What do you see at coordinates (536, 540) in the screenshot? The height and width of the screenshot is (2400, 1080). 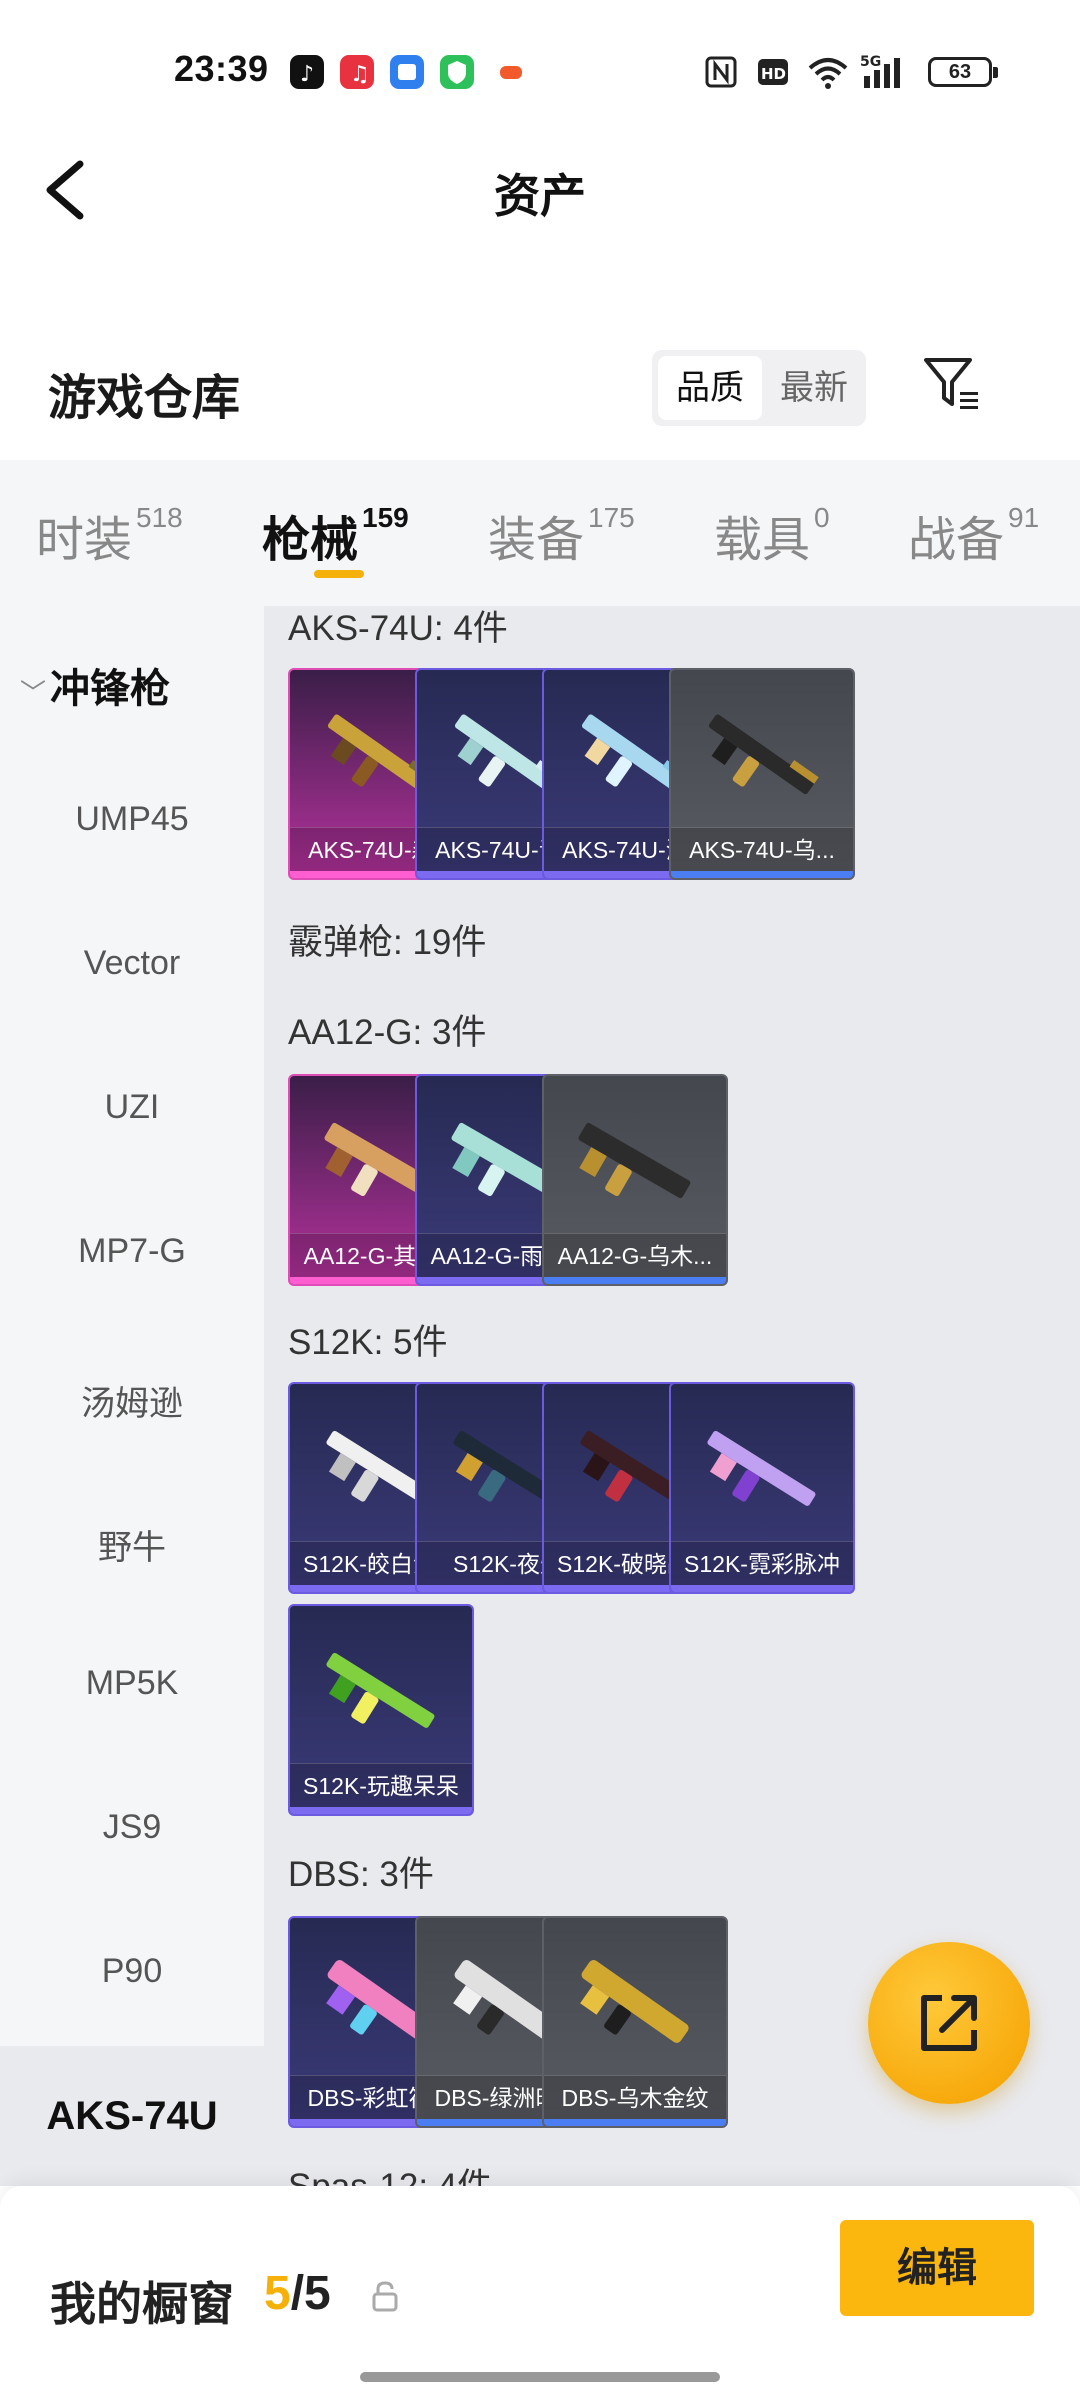 I see `tab-label: 装备` at bounding box center [536, 540].